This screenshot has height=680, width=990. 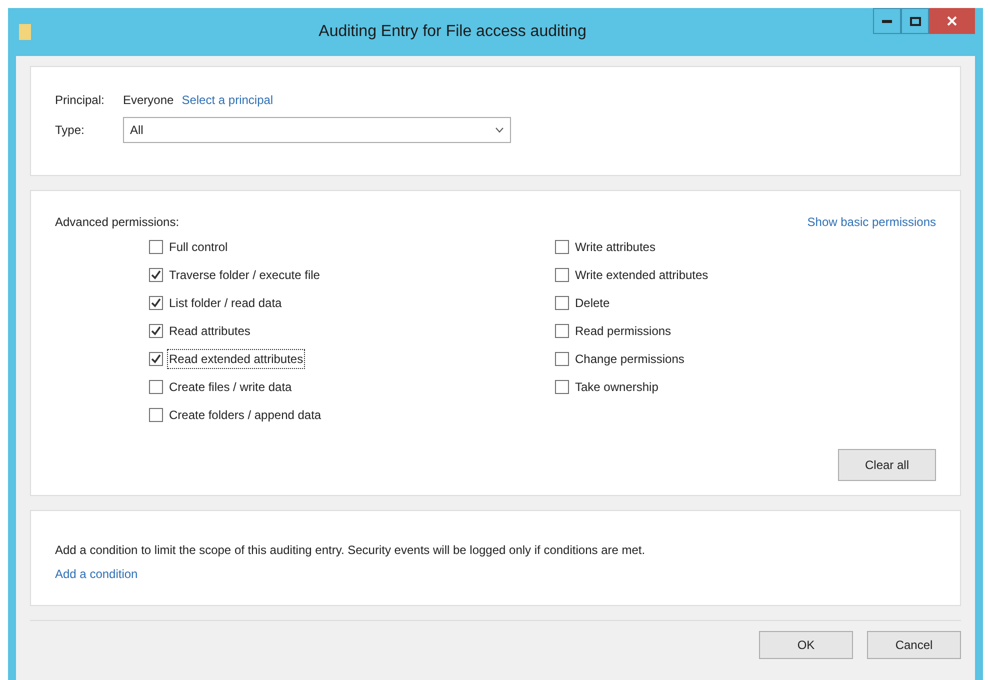 I want to click on dialog-button: OK, so click(x=806, y=645).